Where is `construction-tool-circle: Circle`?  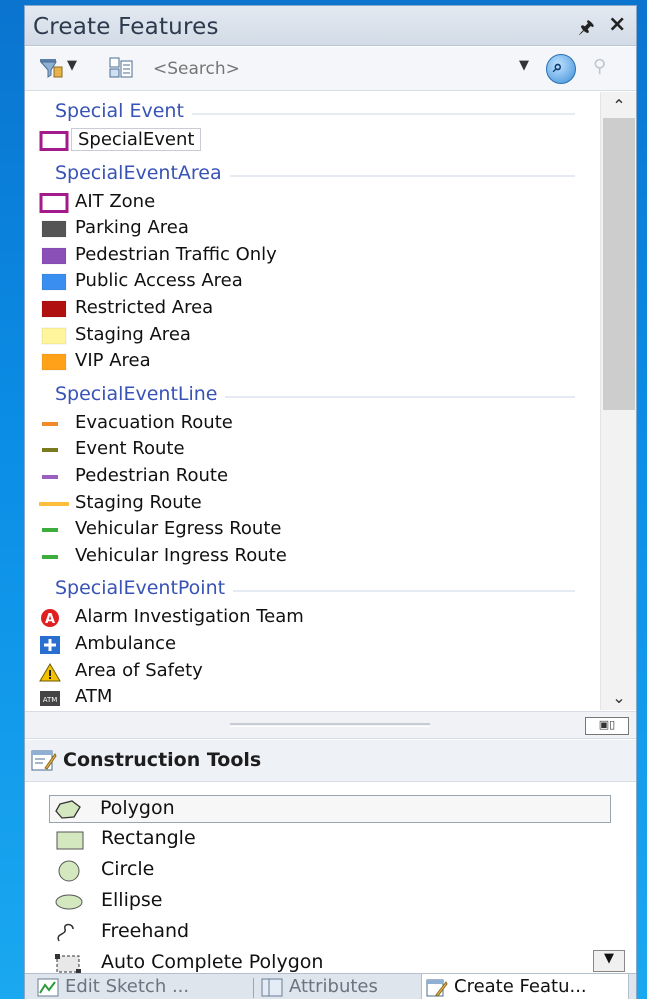 construction-tool-circle: Circle is located at coordinates (331, 871).